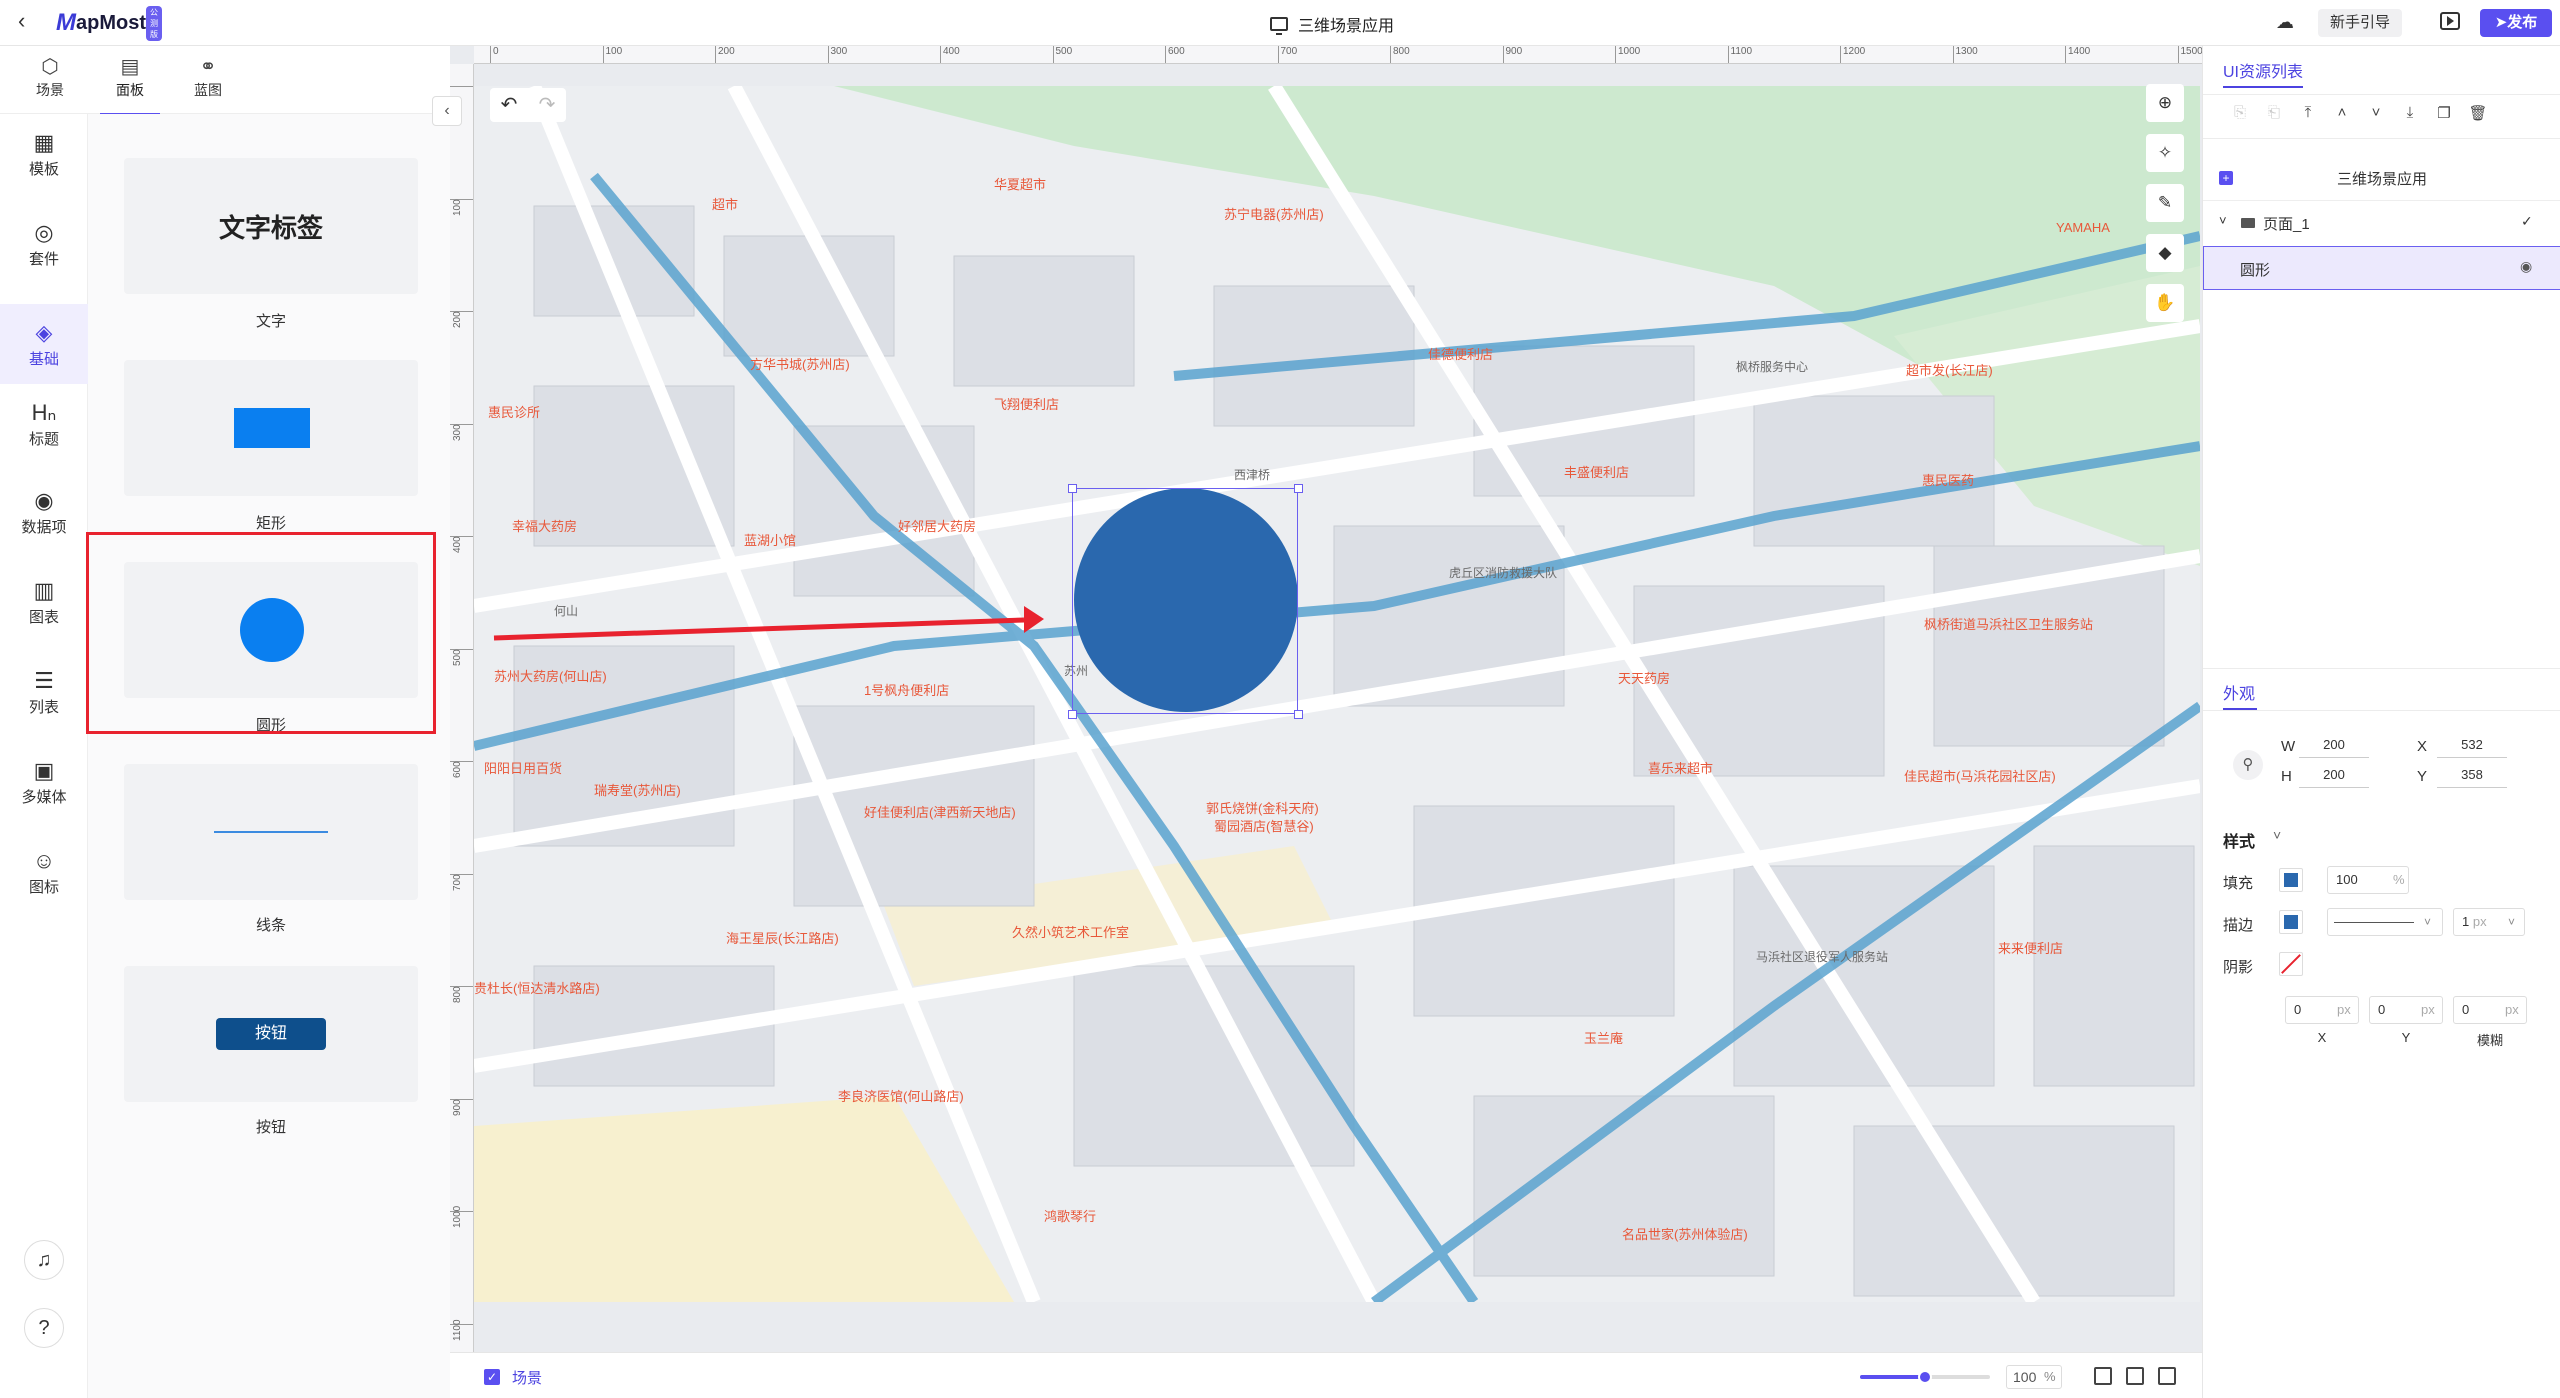 The height and width of the screenshot is (1398, 2560). I want to click on measure-icon: ✎, so click(2165, 203).